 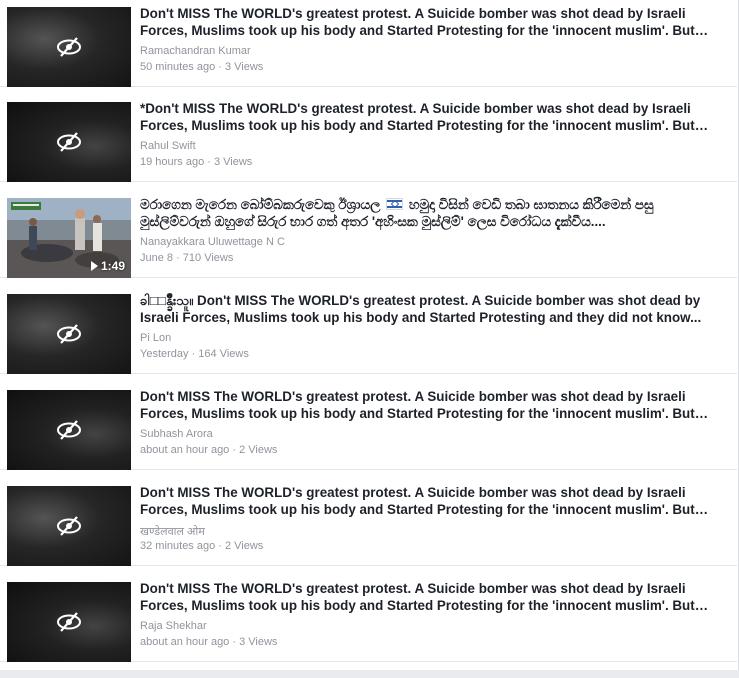 What do you see at coordinates (112, 266) in the screenshot?
I see `duration-label: 1:49` at bounding box center [112, 266].